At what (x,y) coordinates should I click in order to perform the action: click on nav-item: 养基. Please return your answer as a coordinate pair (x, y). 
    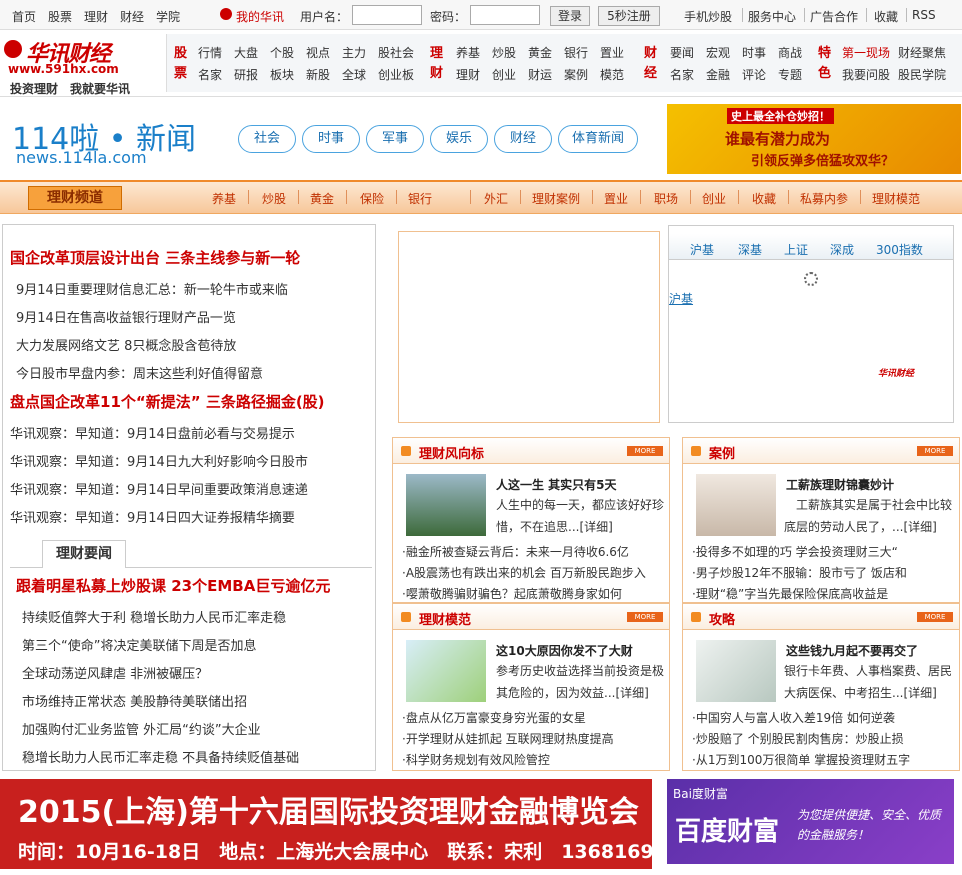
    Looking at the image, I should click on (468, 52).